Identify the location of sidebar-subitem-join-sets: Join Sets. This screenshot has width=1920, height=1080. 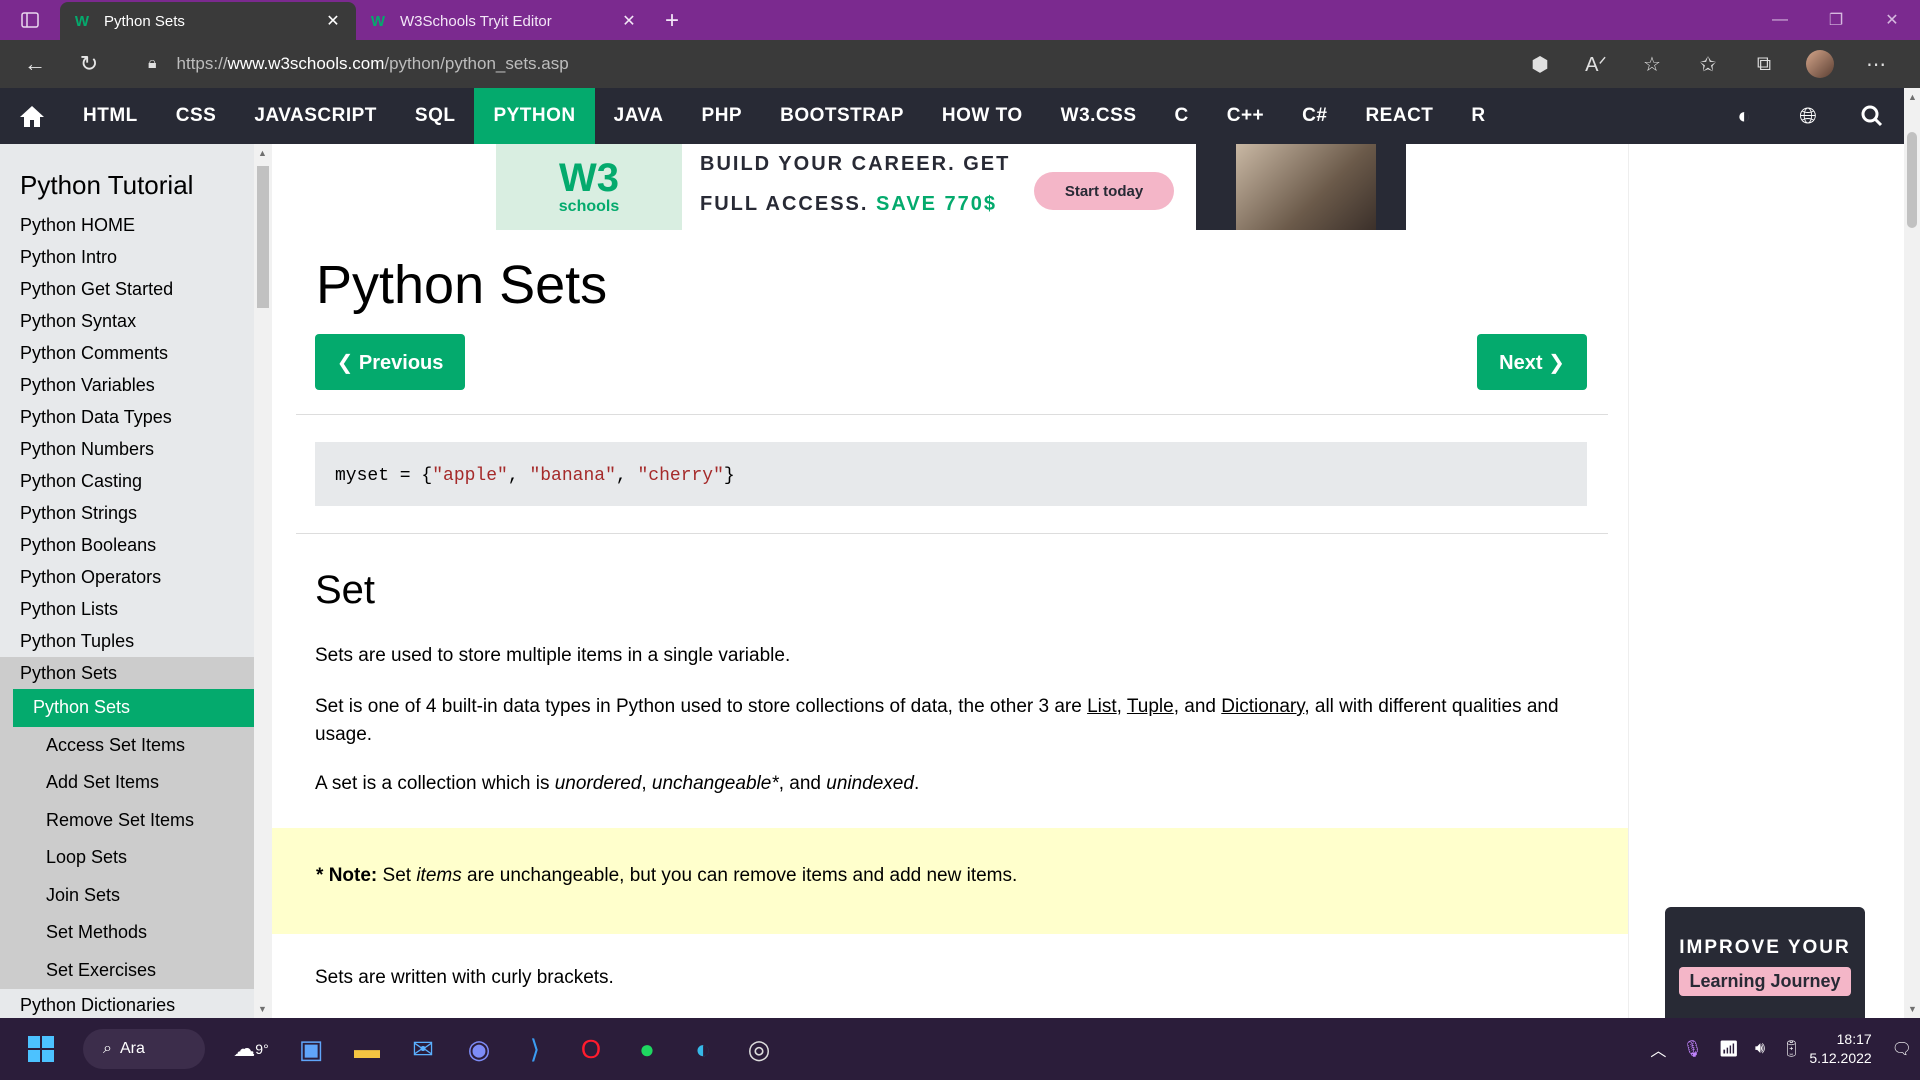
(133, 896).